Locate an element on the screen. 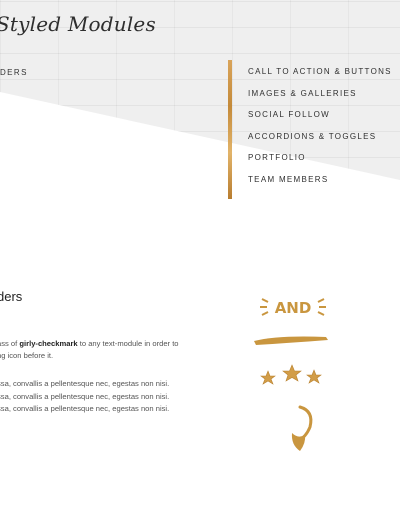 The width and height of the screenshot is (400, 516). gold-divider is located at coordinates (230, 129).